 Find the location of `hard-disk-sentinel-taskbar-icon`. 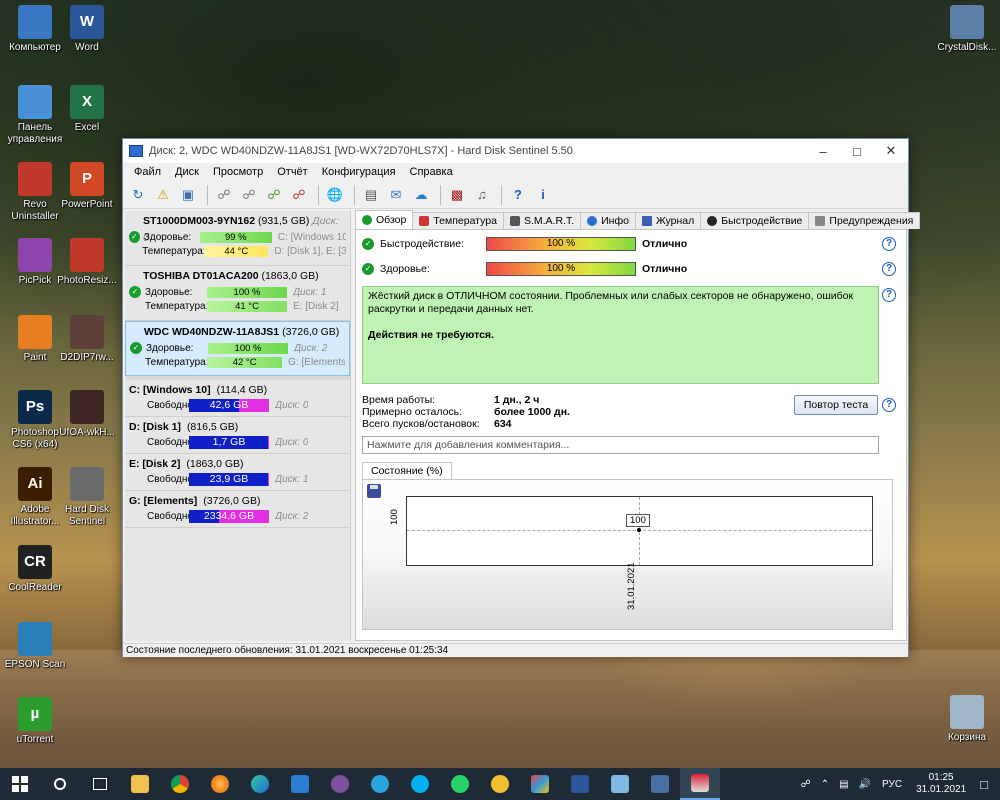

hard-disk-sentinel-taskbar-icon is located at coordinates (700, 784).